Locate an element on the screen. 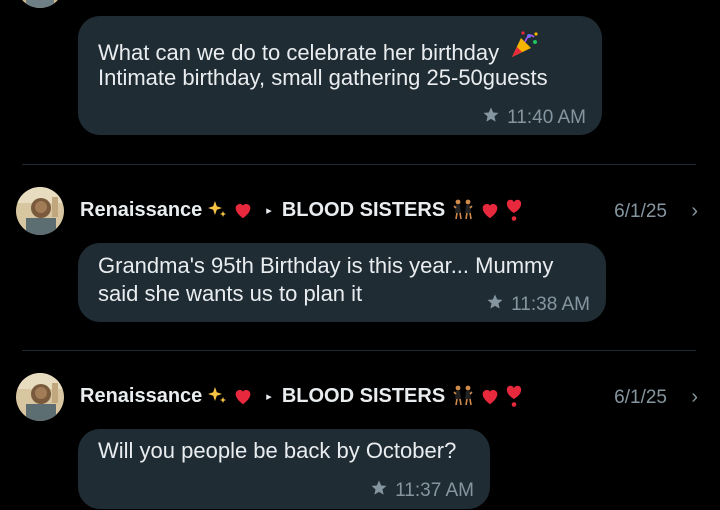 The width and height of the screenshot is (720, 510). message-time: 11:38 AM is located at coordinates (550, 304).